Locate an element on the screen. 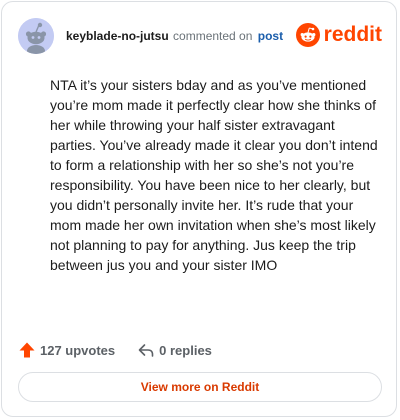 This screenshot has width=400, height=420. view-more-button: View more on Reddit is located at coordinates (200, 387).